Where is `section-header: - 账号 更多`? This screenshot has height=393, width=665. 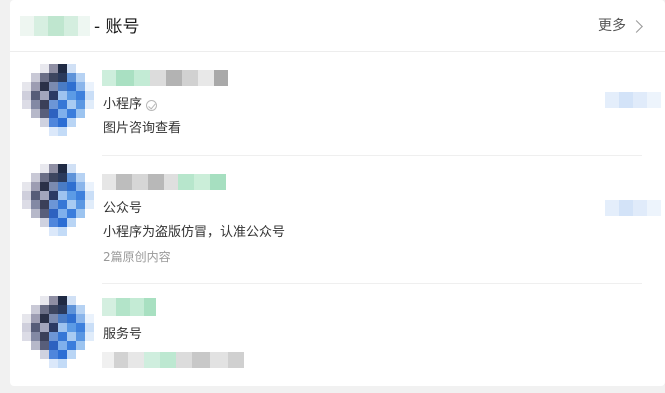
section-header: - 账号 更多 is located at coordinates (337, 26).